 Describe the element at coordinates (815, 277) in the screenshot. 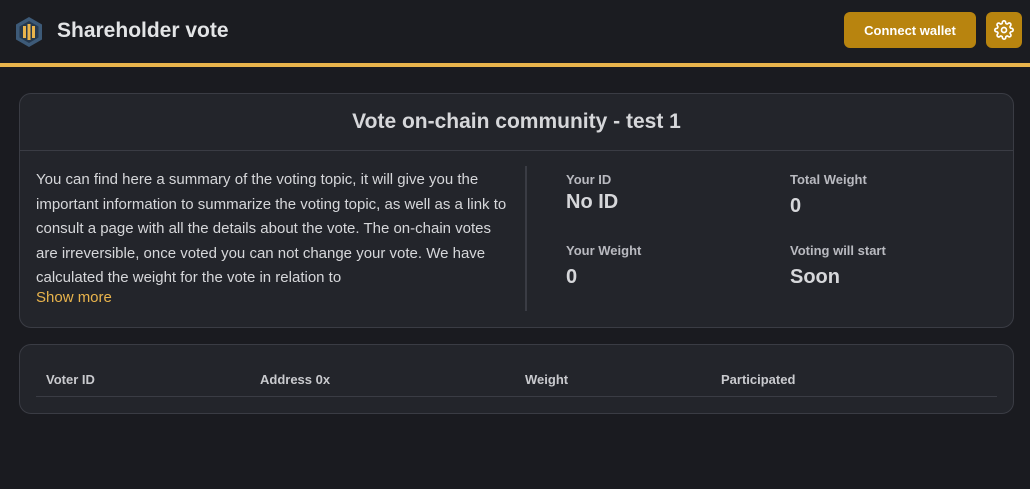

I see `voting-start-value: Soon` at that location.